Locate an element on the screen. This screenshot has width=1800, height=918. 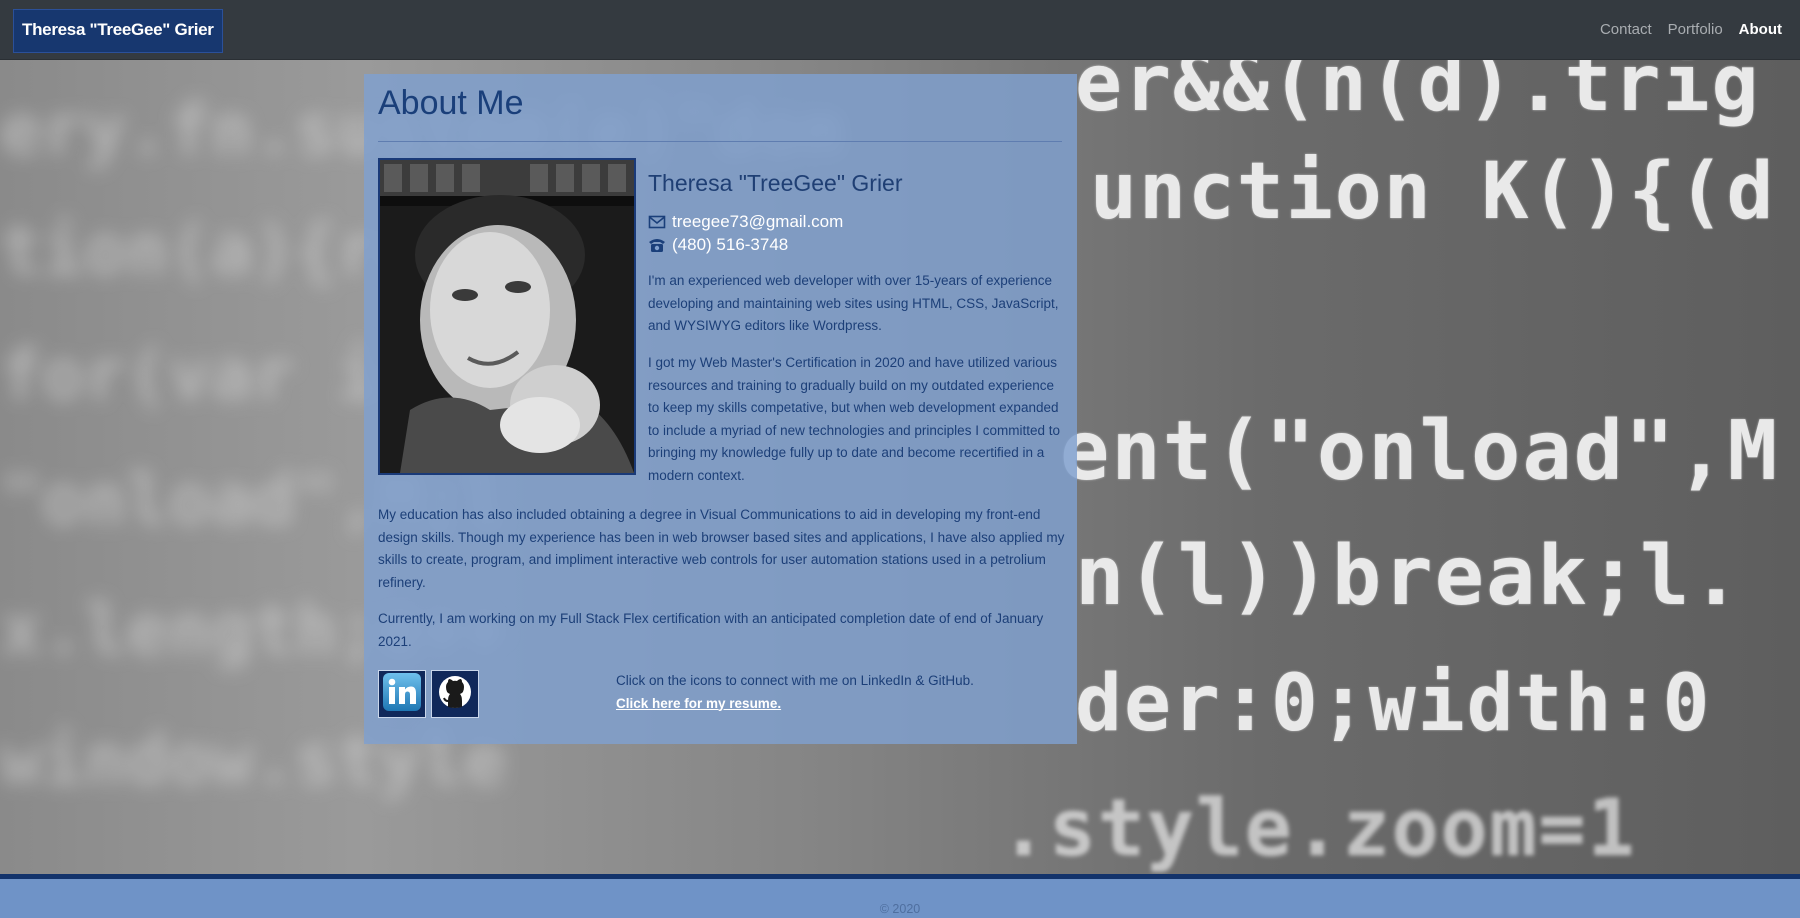
linkedin-button is located at coordinates (402, 694).